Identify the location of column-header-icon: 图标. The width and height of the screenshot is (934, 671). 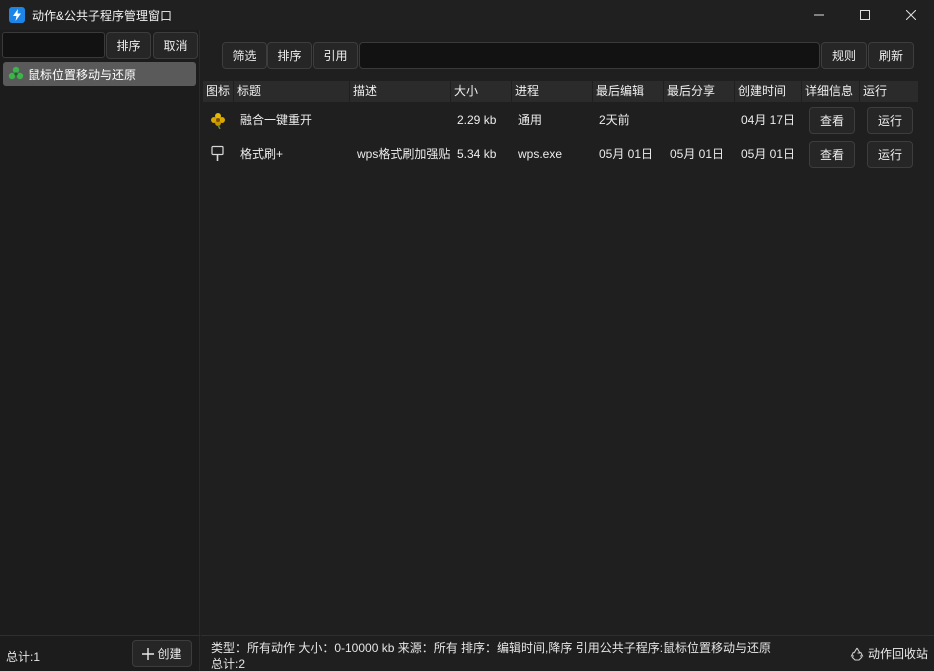
(218, 91).